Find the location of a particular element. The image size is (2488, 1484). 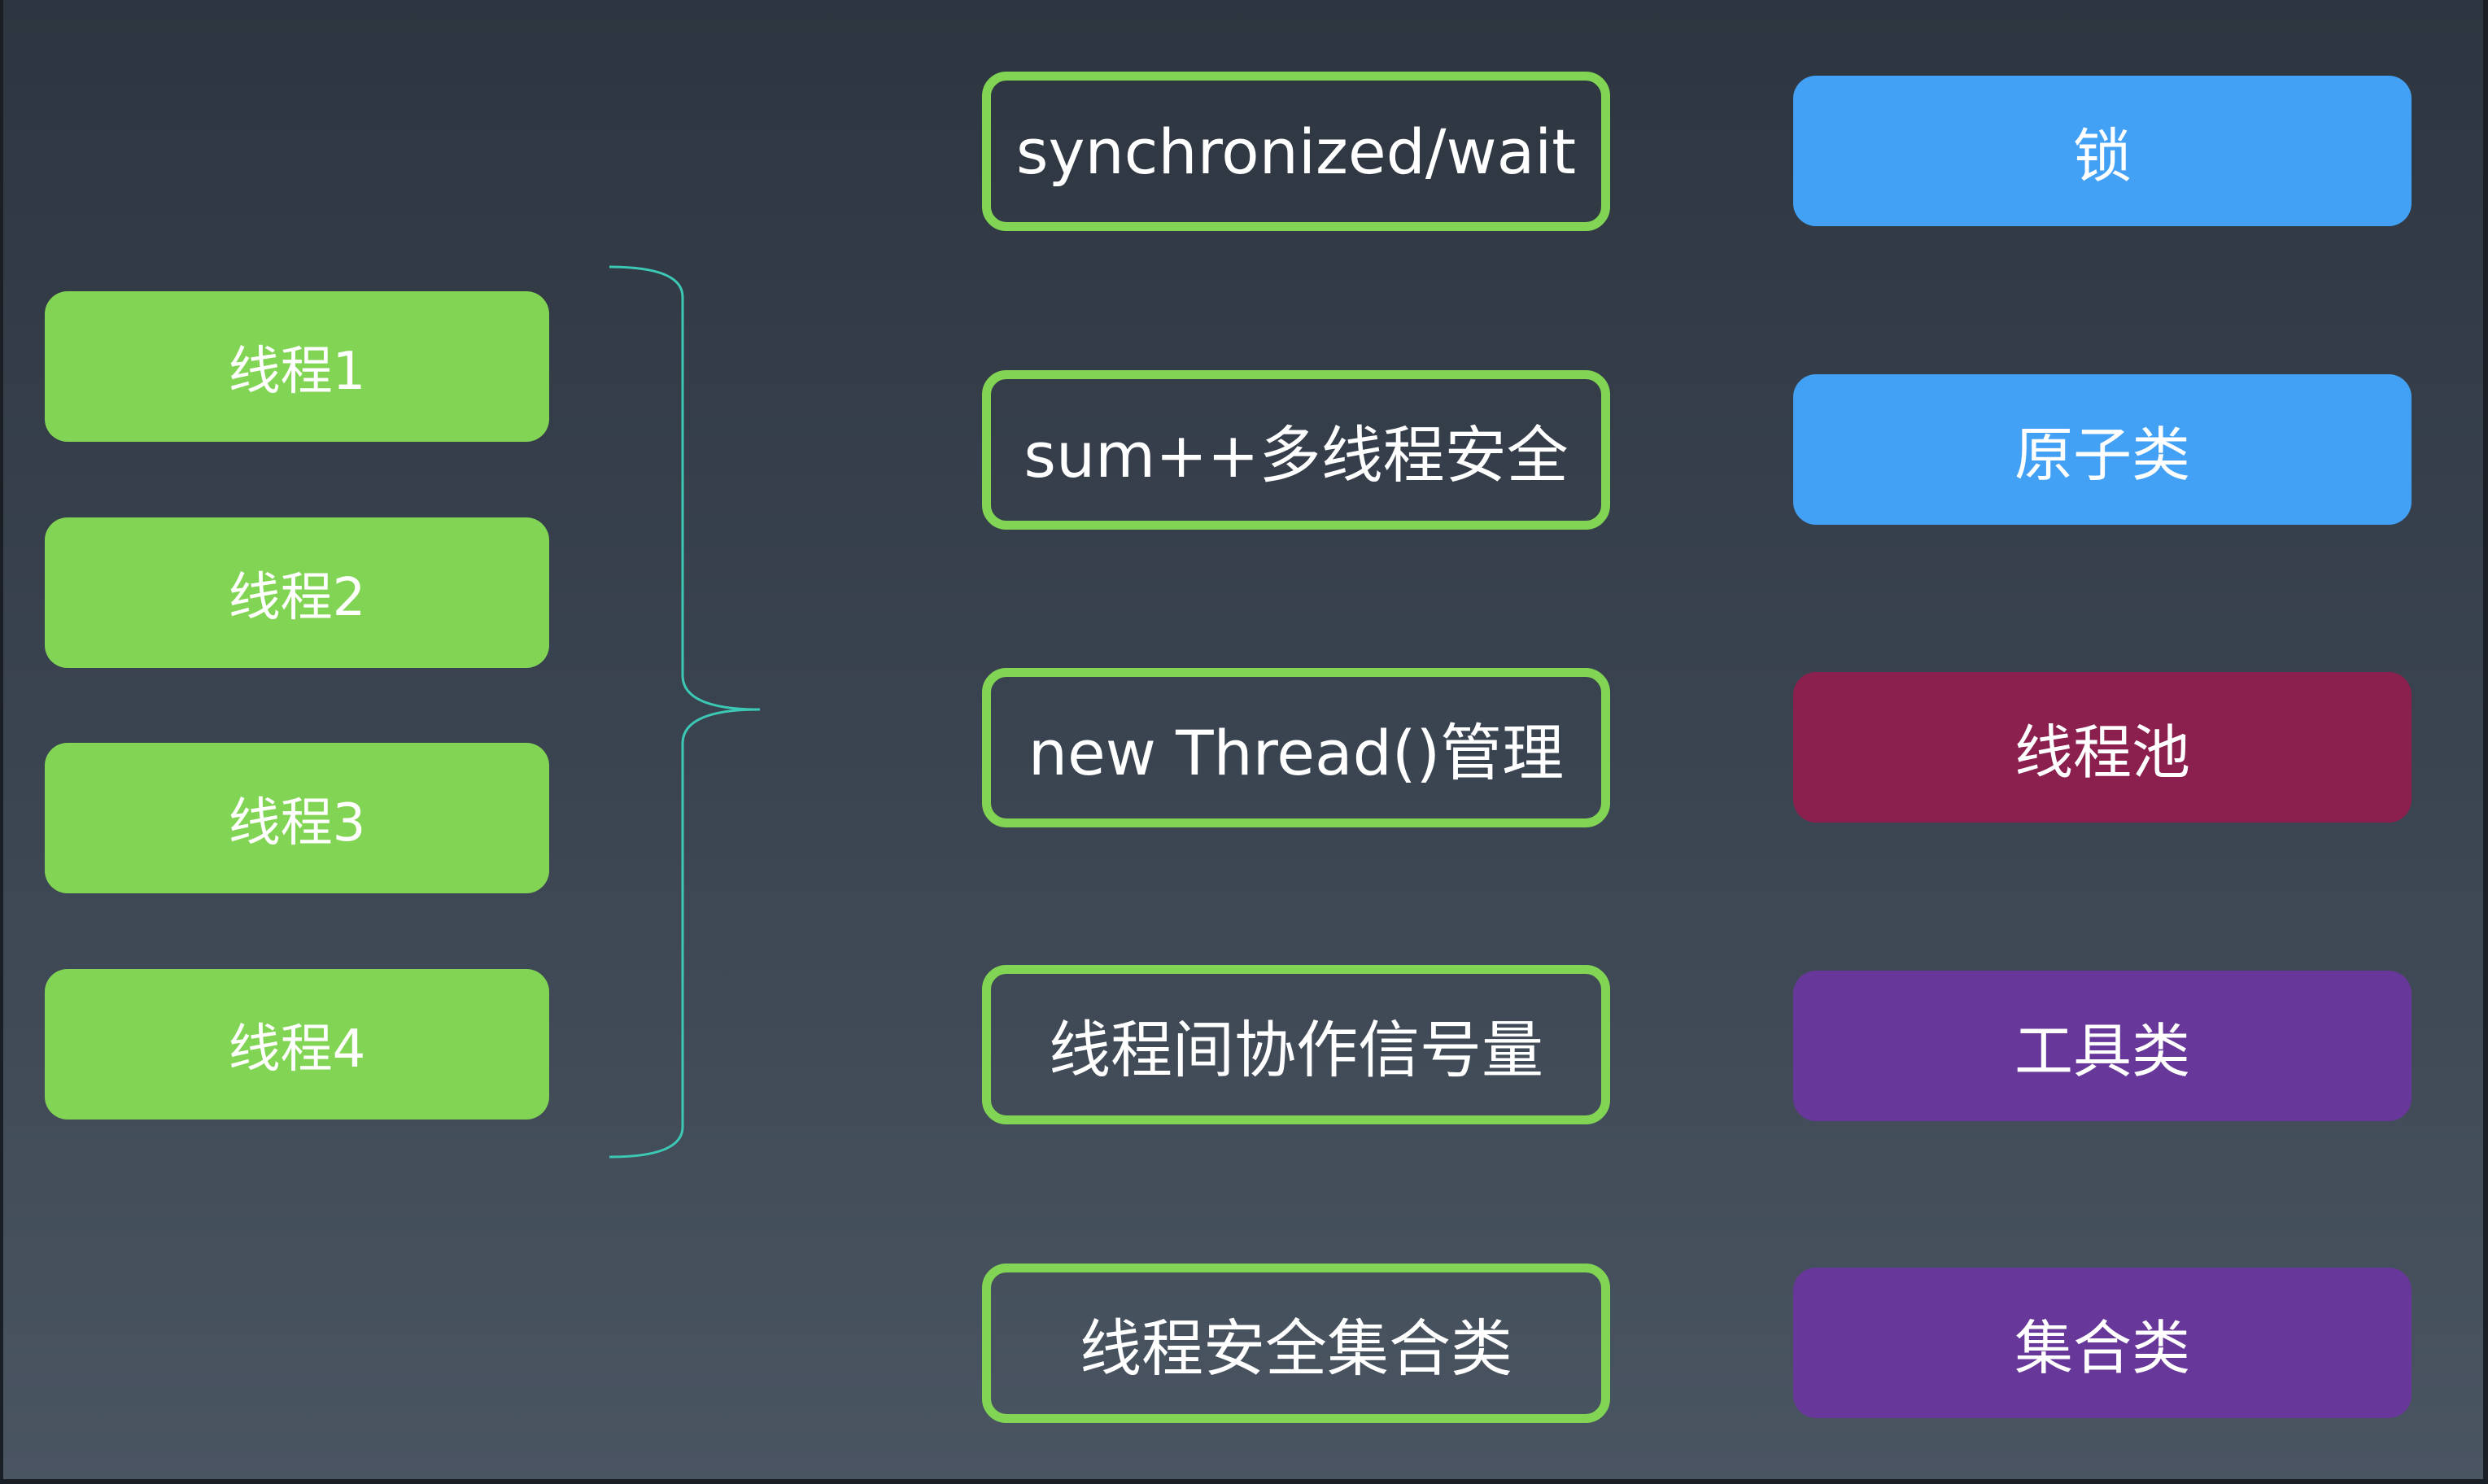

solution-label: 锁 is located at coordinates (2102, 156).